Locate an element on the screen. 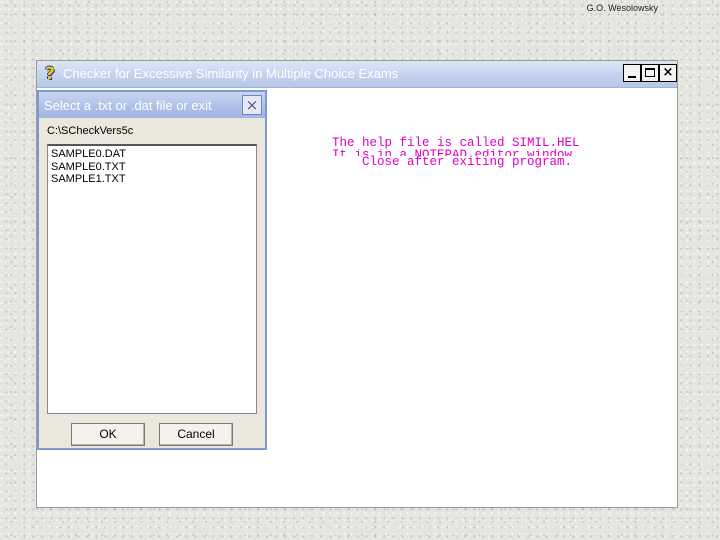 The image size is (720, 540). ok-button: OK is located at coordinates (108, 434).